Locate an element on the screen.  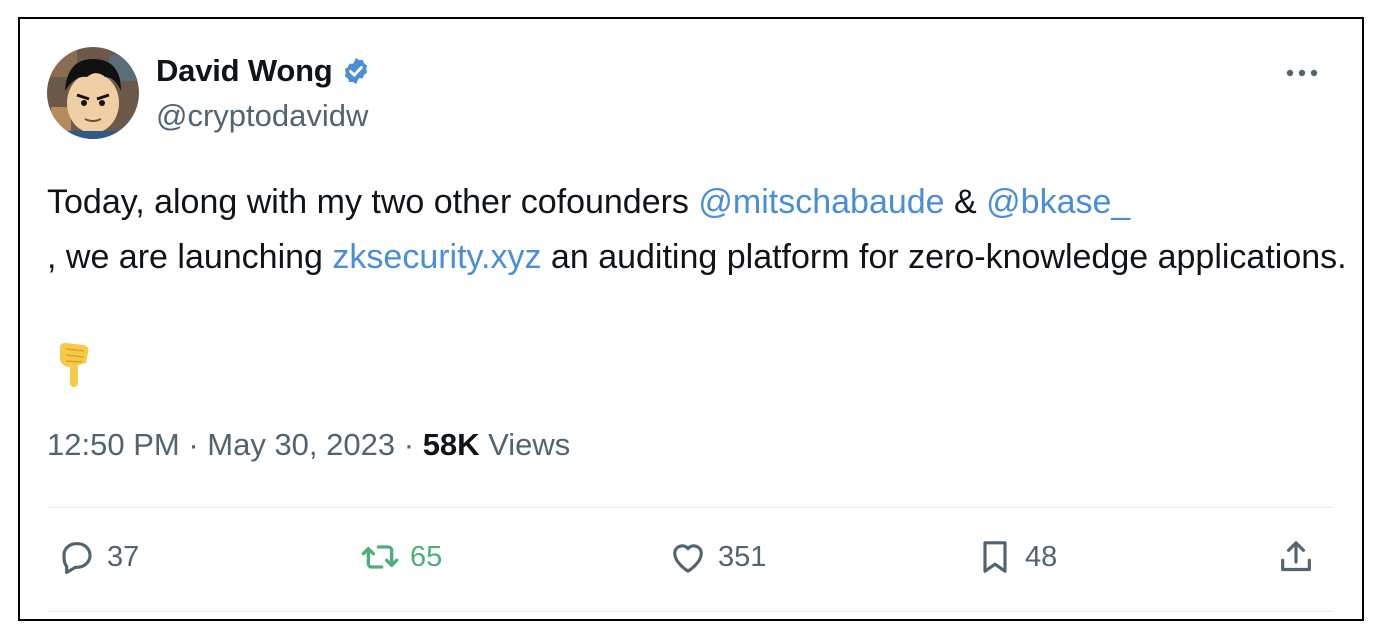
tweet-date: May 30, 2023 is located at coordinates (301, 444).